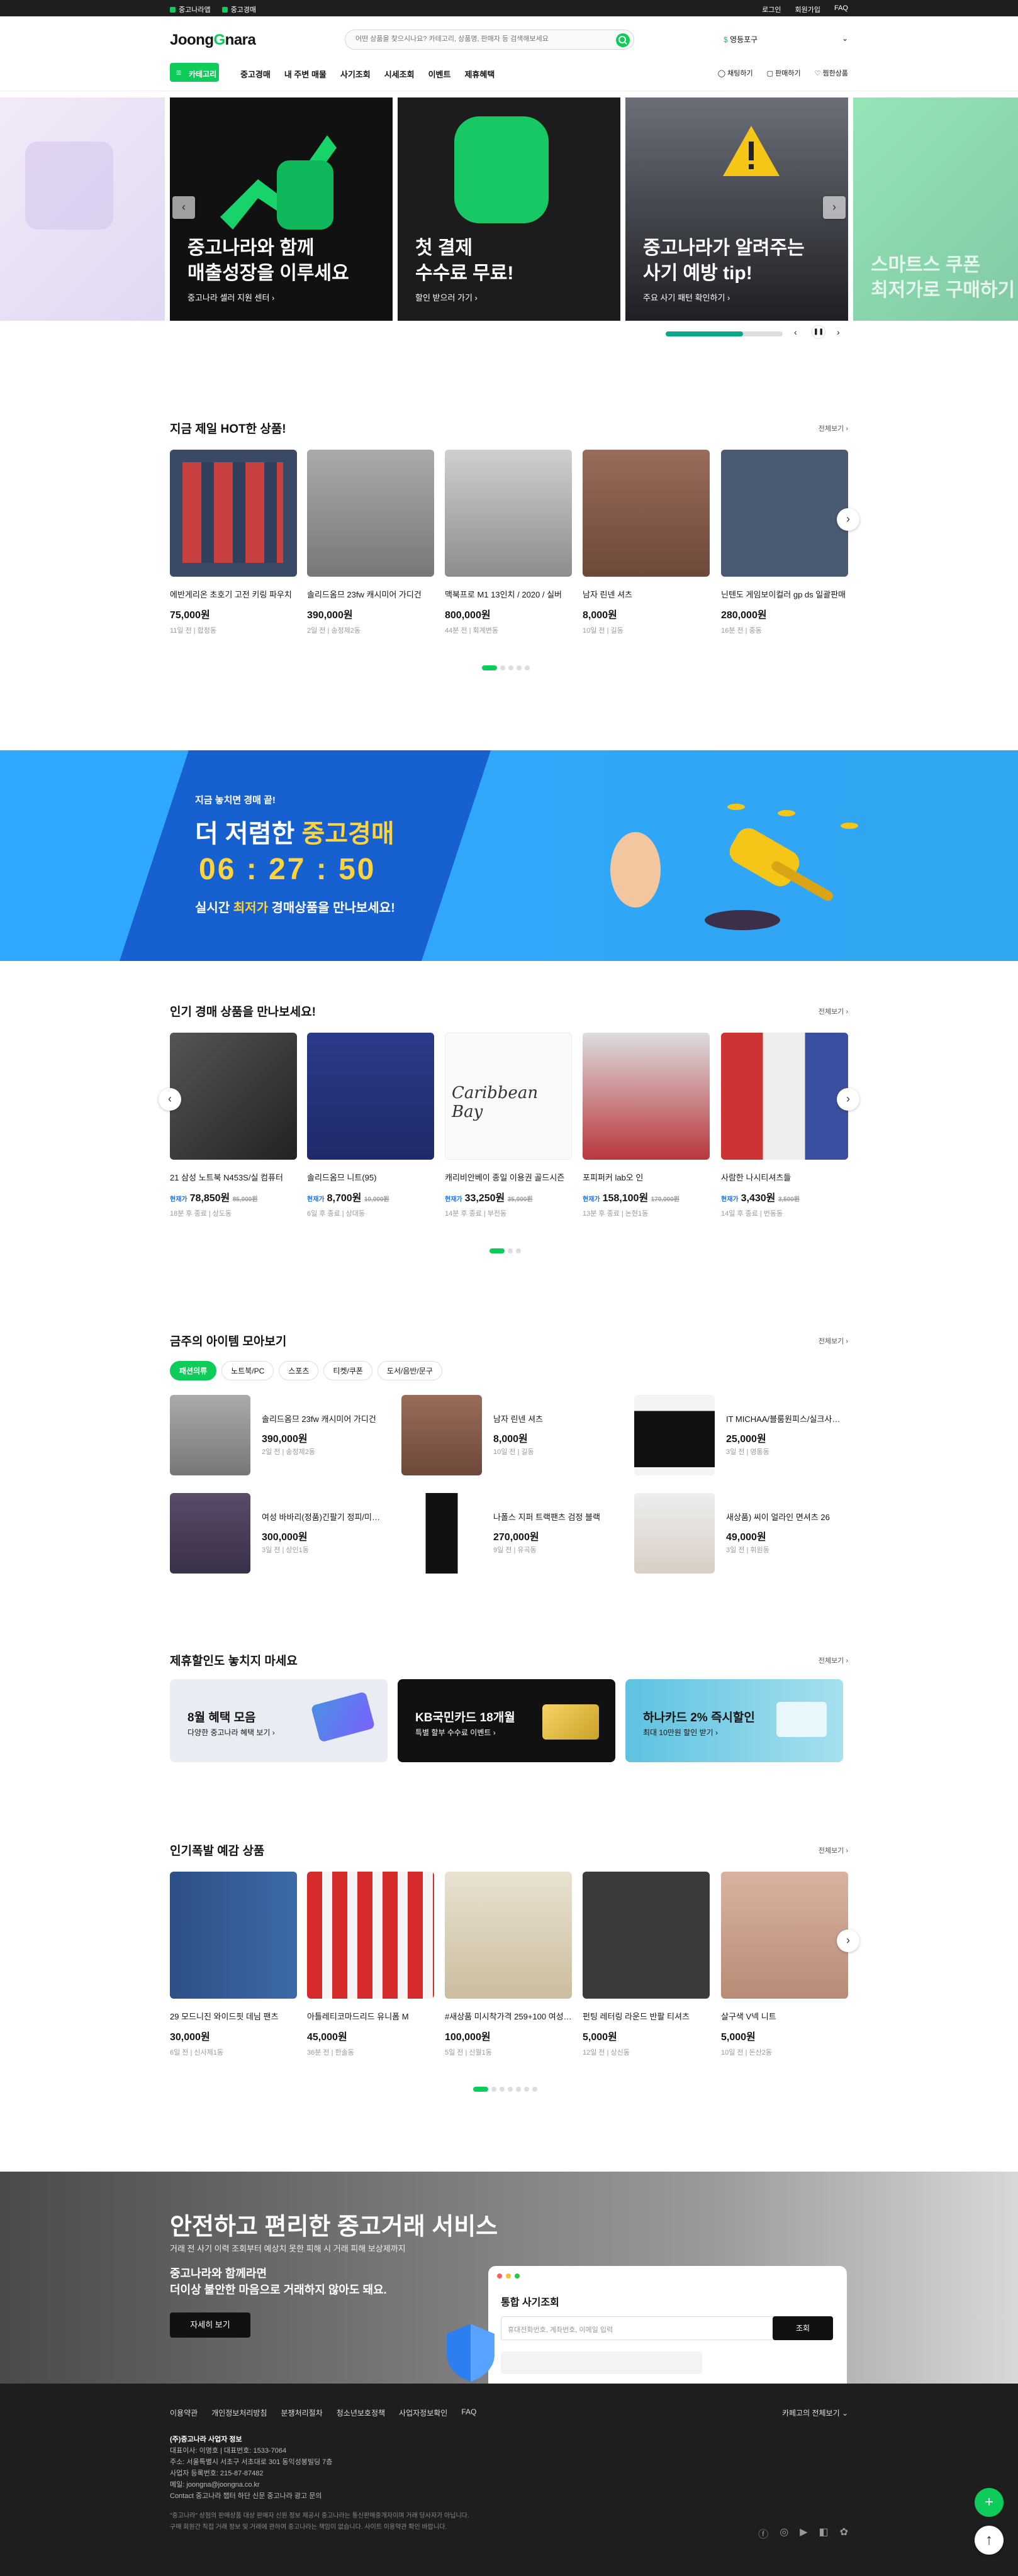 This screenshot has height=2576, width=1018. Describe the element at coordinates (508, 1435) in the screenshot. I see `list-item: 남자 린넨 셔츠 8,000원 10일 전 | 길동` at that location.